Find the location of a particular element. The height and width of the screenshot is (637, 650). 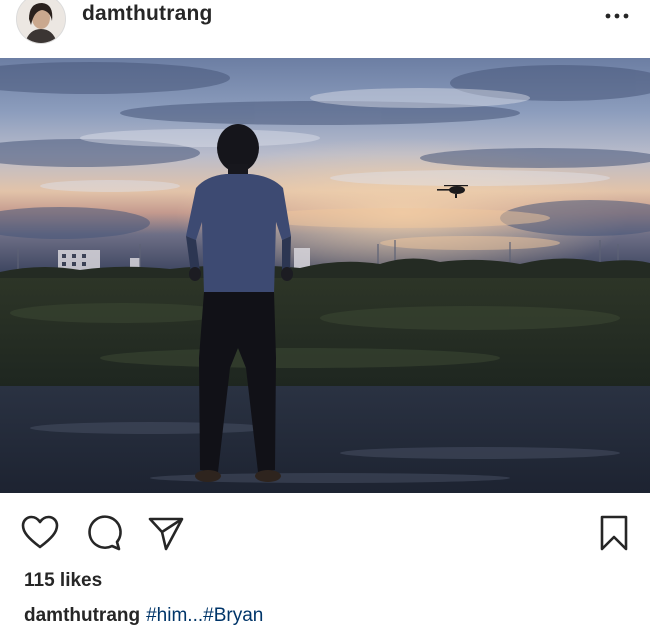

caption-hashtags: #him...#Bryan is located at coordinates (204, 615).